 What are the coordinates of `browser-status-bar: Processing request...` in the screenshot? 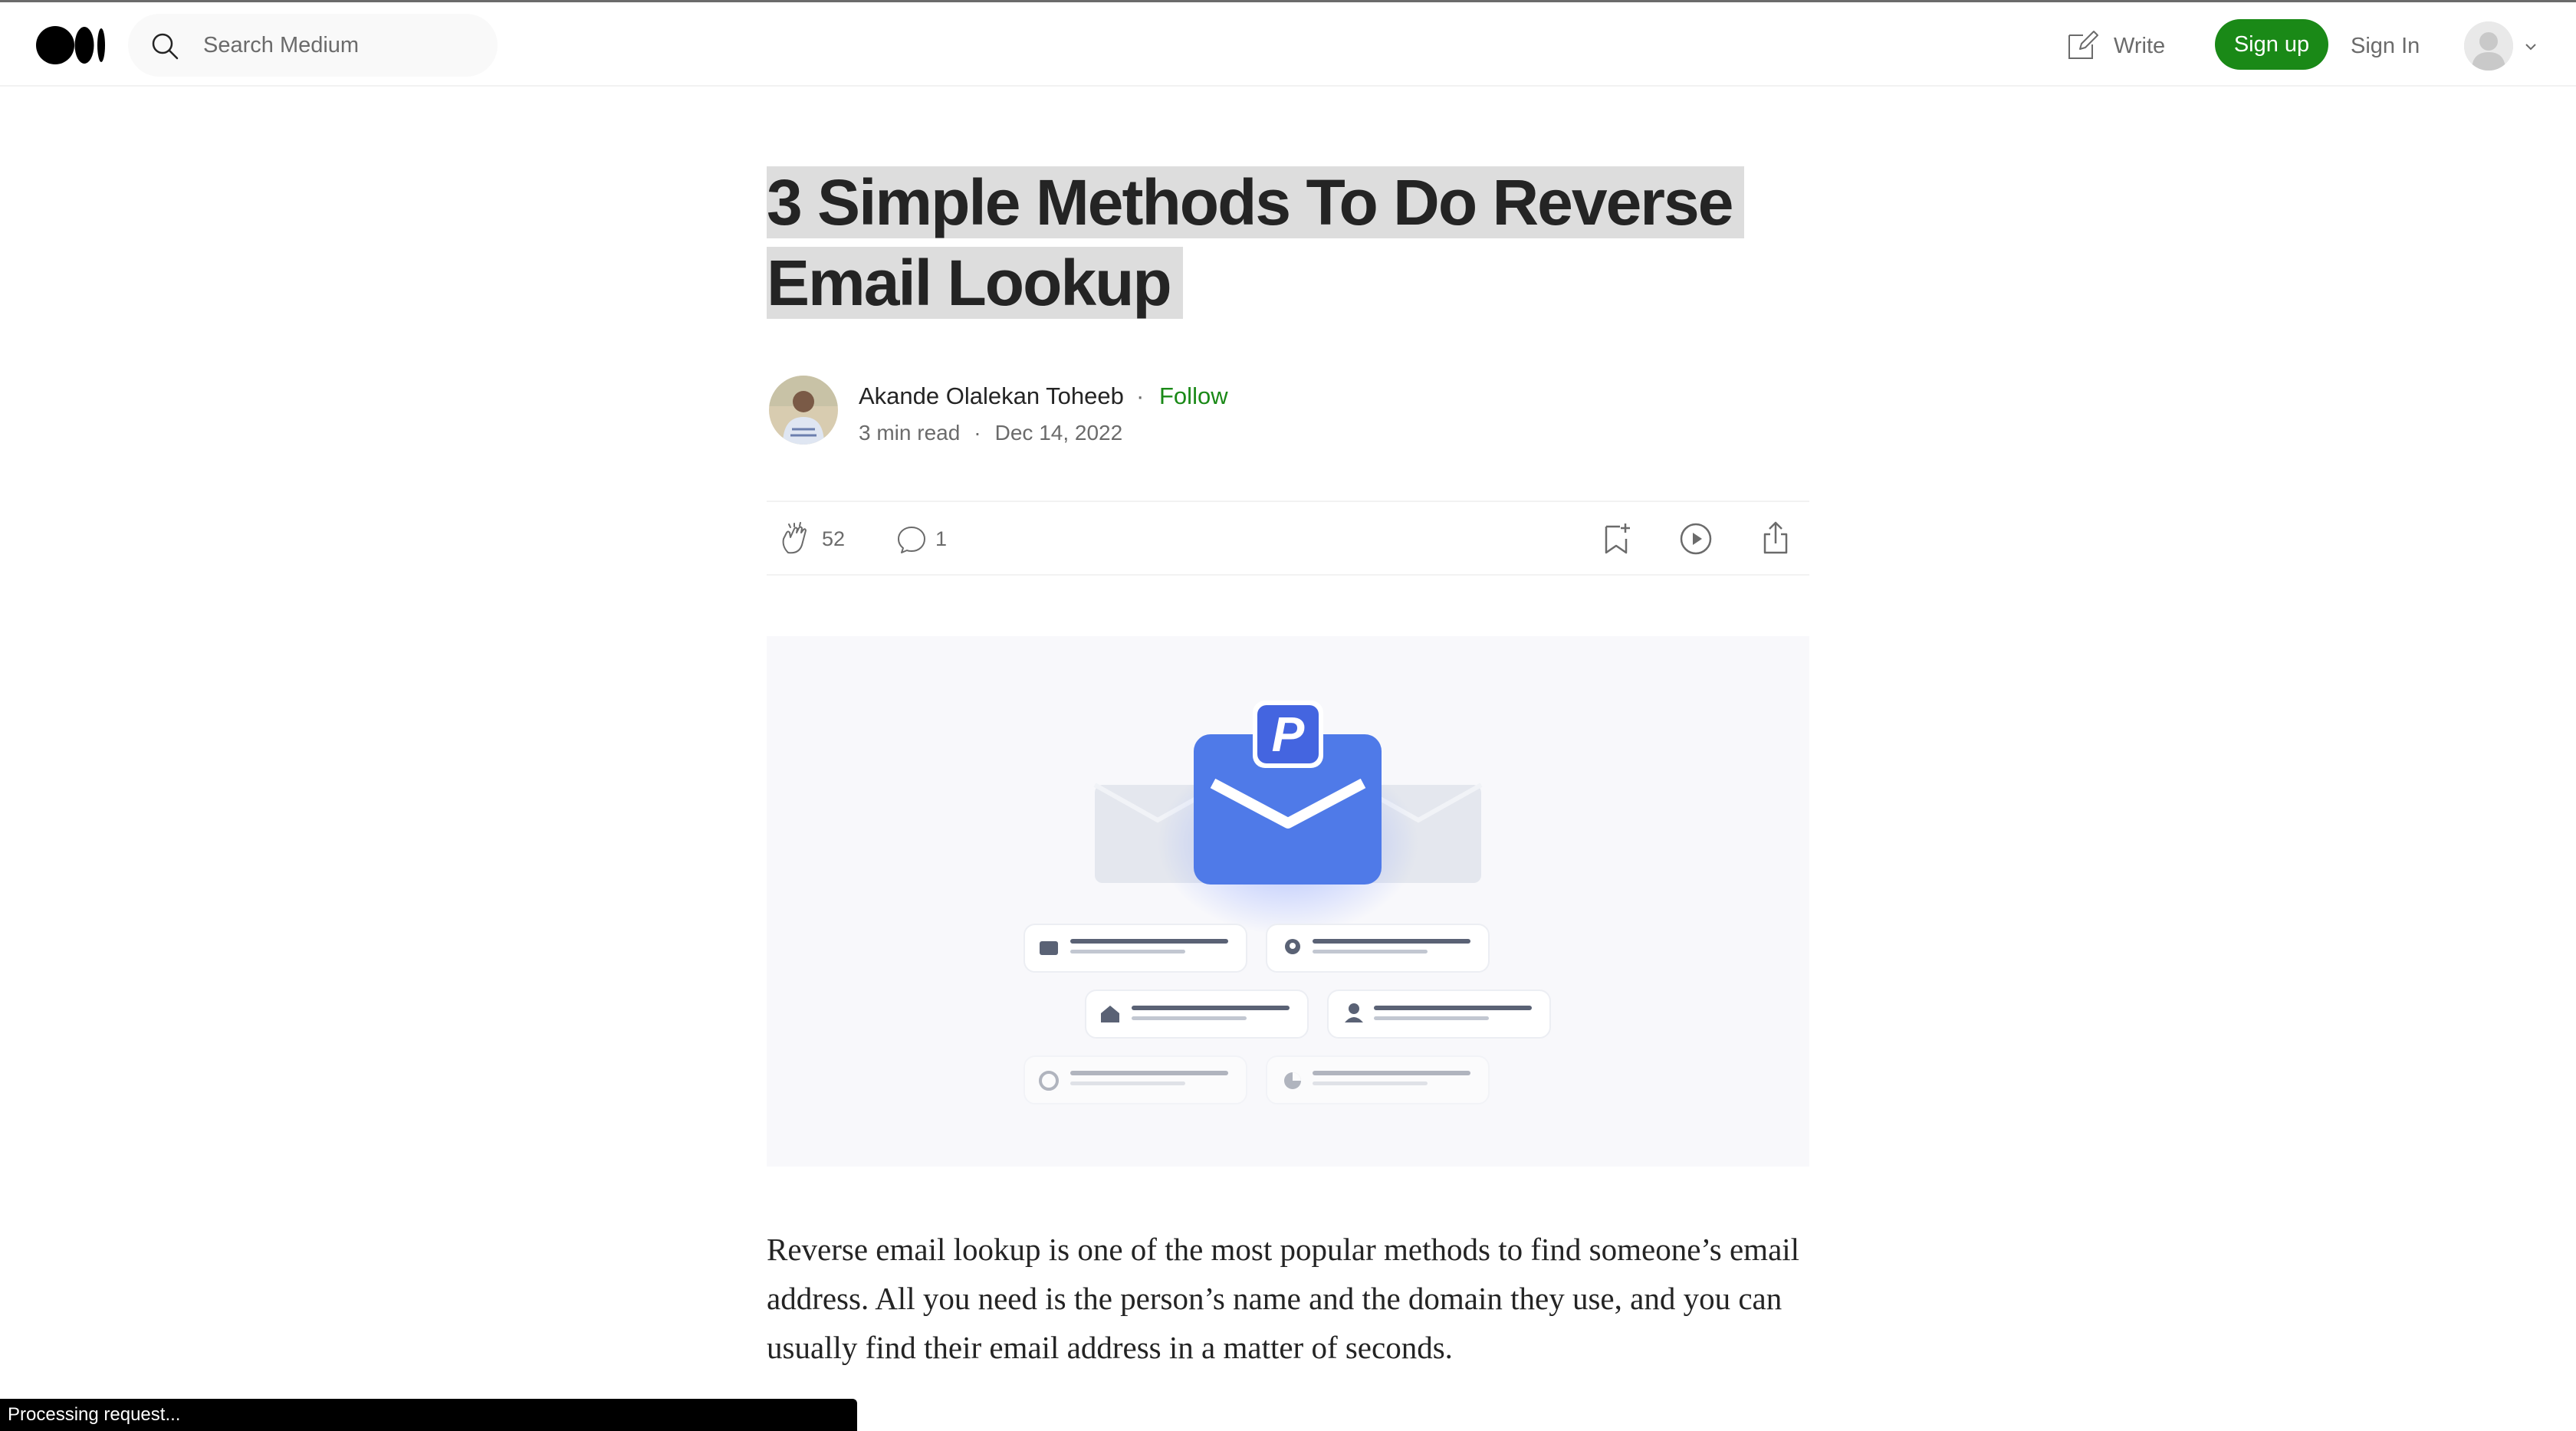 It's located at (429, 1415).